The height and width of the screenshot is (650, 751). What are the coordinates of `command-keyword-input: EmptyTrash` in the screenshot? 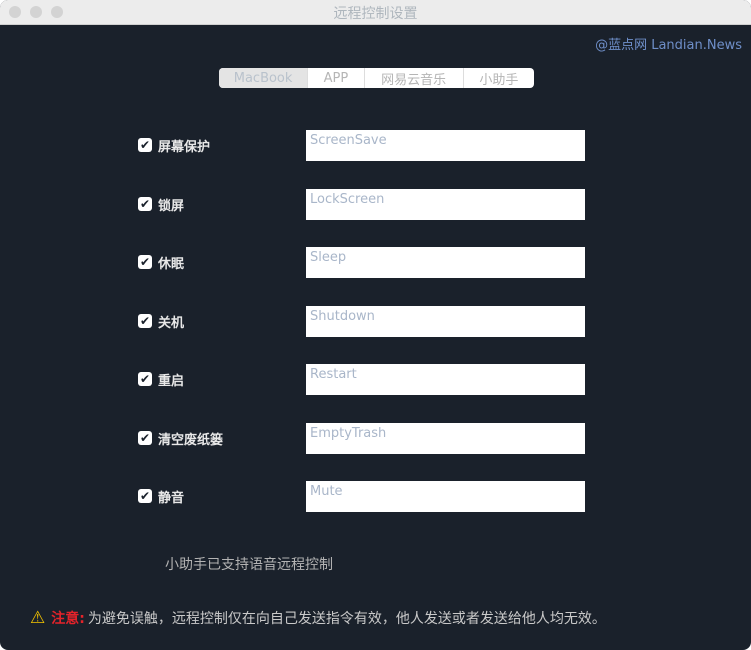 It's located at (445, 438).